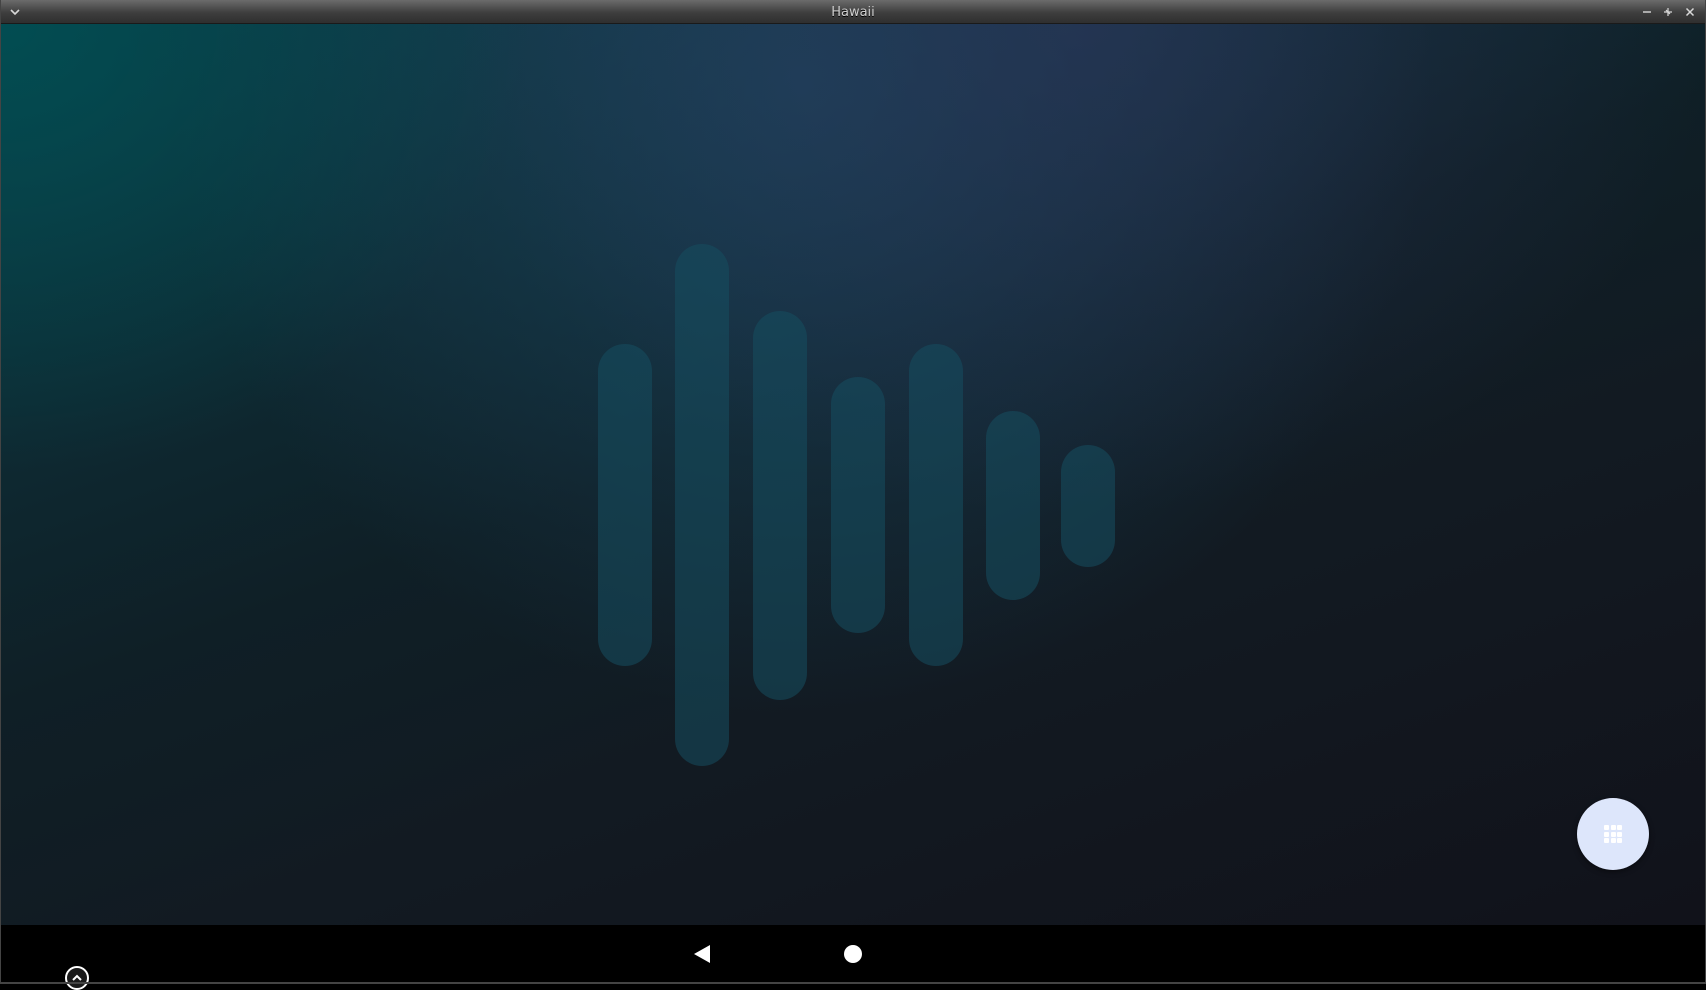 The height and width of the screenshot is (990, 1706). I want to click on maximize-button, so click(1668, 12).